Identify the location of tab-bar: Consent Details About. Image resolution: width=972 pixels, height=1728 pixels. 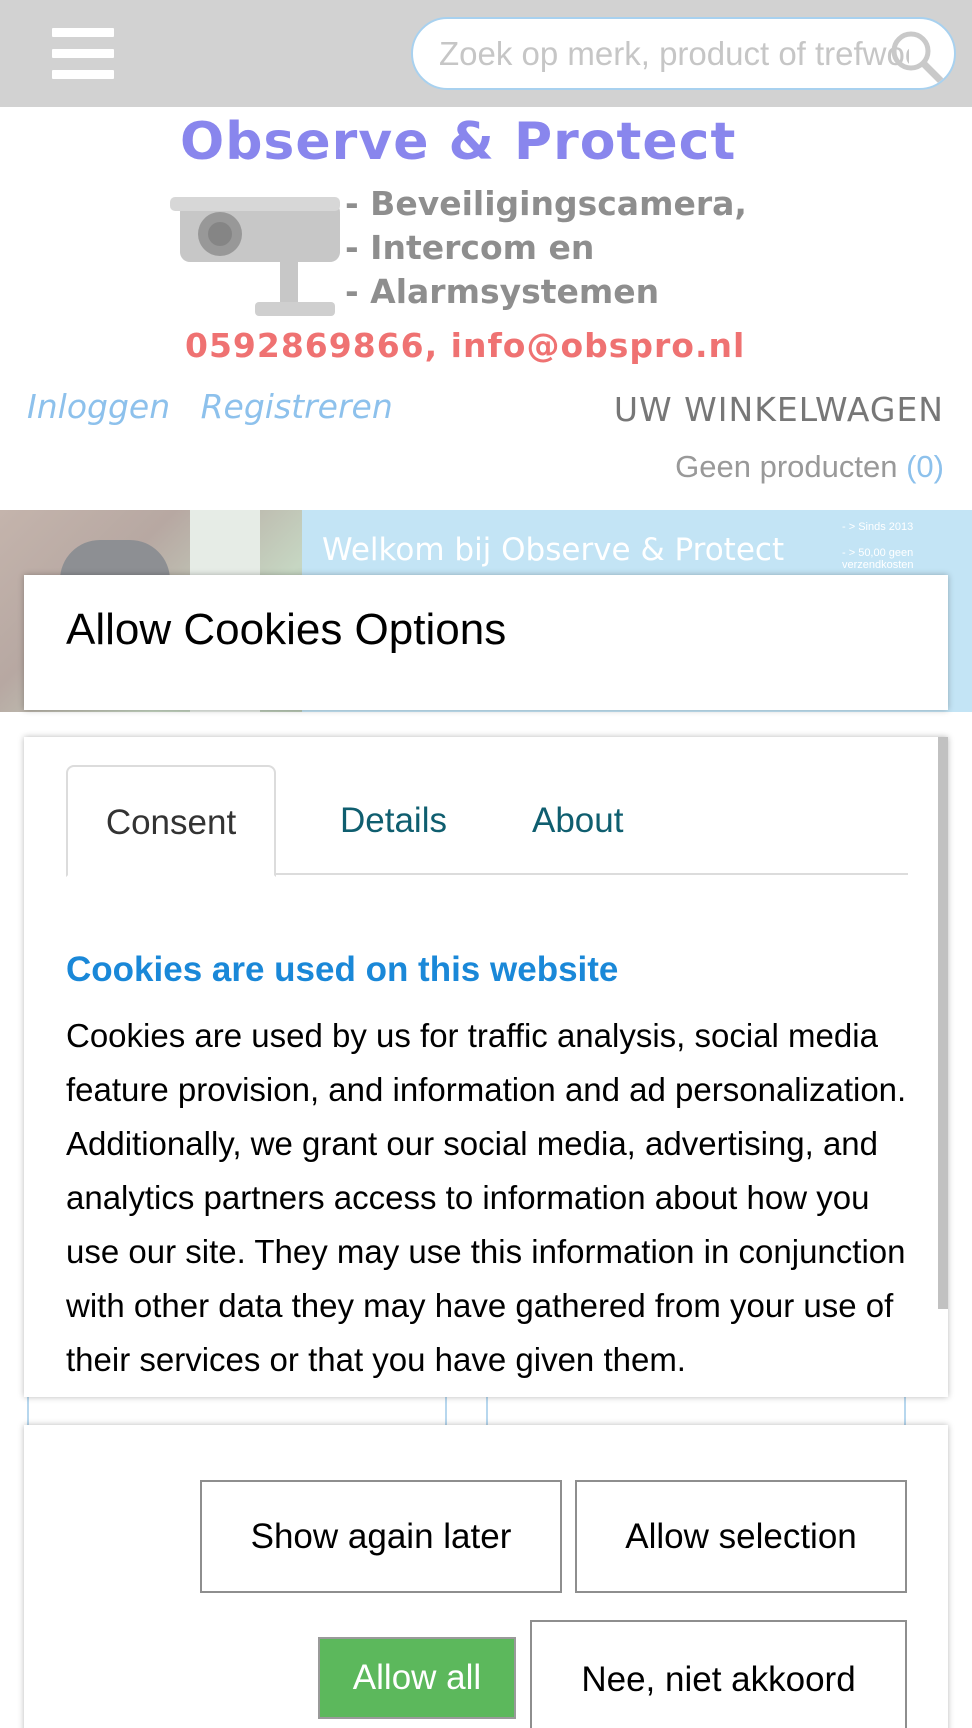
(487, 821).